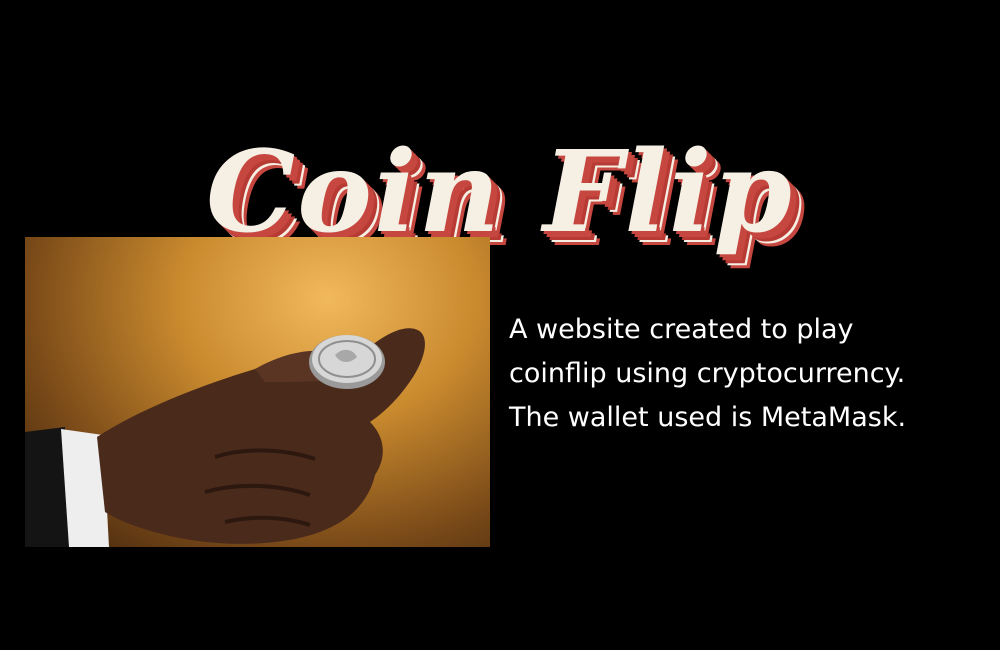  What do you see at coordinates (347, 362) in the screenshot?
I see `coin` at bounding box center [347, 362].